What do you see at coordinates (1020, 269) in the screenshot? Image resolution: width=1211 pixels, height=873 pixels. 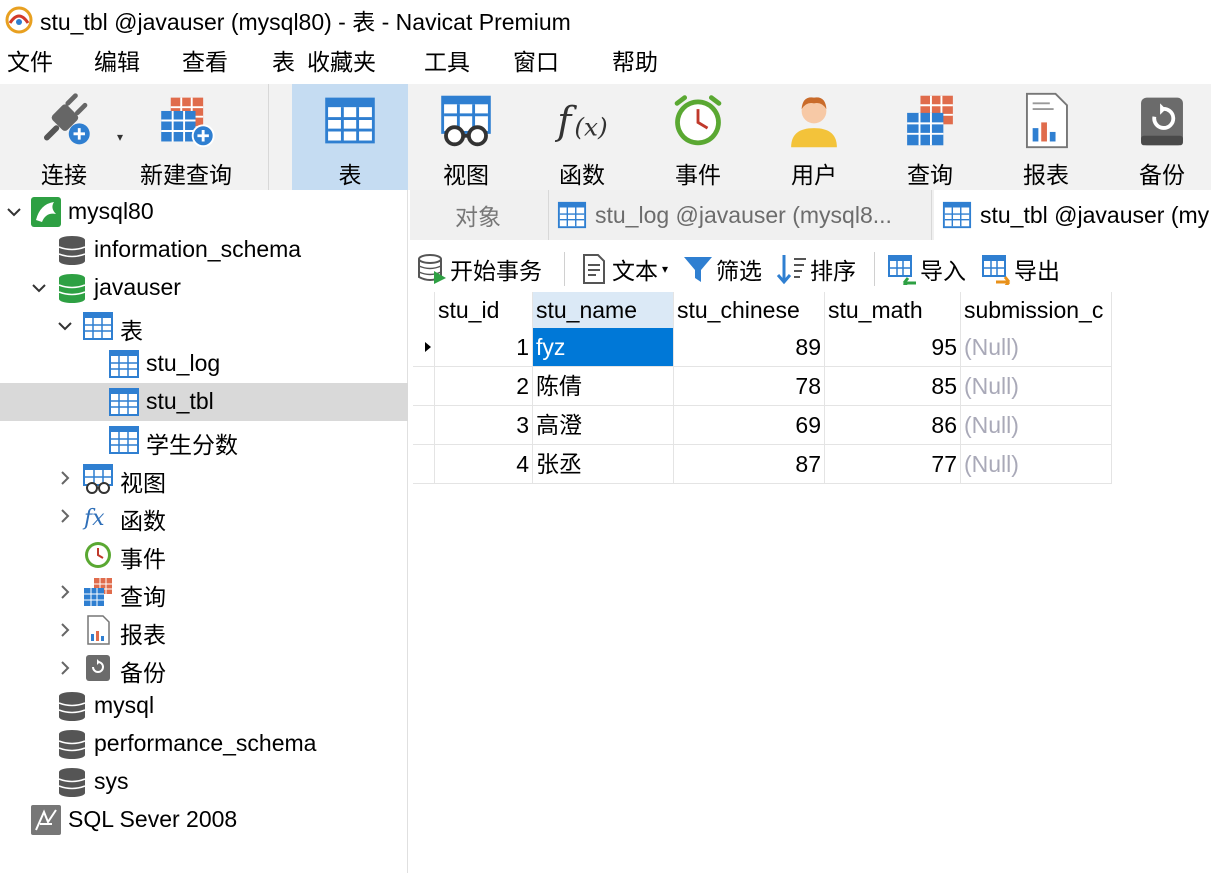 I see `export-button: 导出` at bounding box center [1020, 269].